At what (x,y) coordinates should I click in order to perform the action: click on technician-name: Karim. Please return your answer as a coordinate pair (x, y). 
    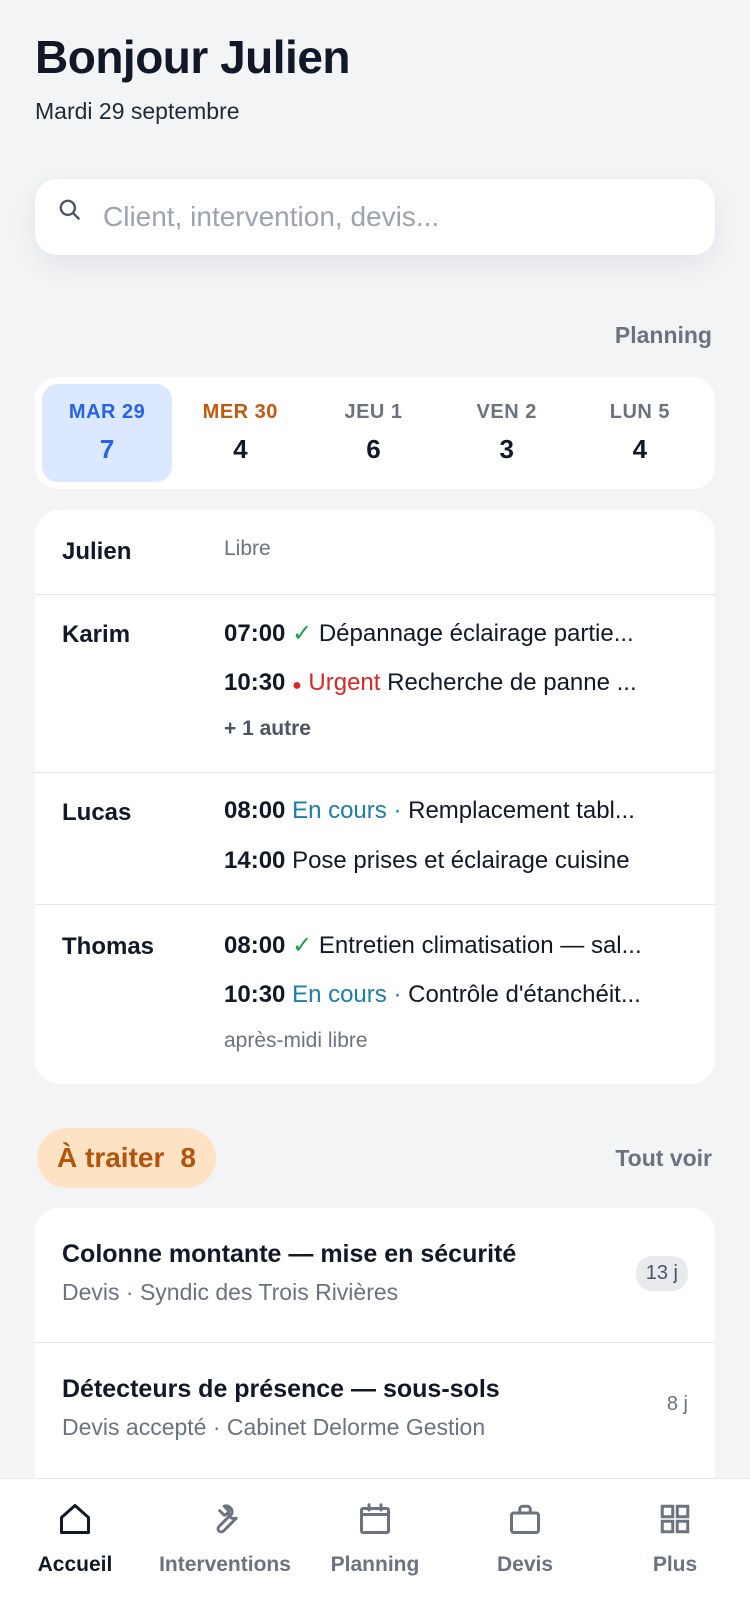
    Looking at the image, I should click on (96, 634).